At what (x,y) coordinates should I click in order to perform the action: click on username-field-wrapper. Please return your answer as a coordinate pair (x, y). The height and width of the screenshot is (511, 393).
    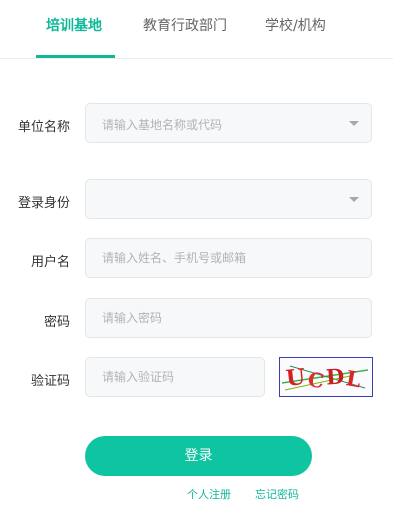
    Looking at the image, I should click on (228, 258).